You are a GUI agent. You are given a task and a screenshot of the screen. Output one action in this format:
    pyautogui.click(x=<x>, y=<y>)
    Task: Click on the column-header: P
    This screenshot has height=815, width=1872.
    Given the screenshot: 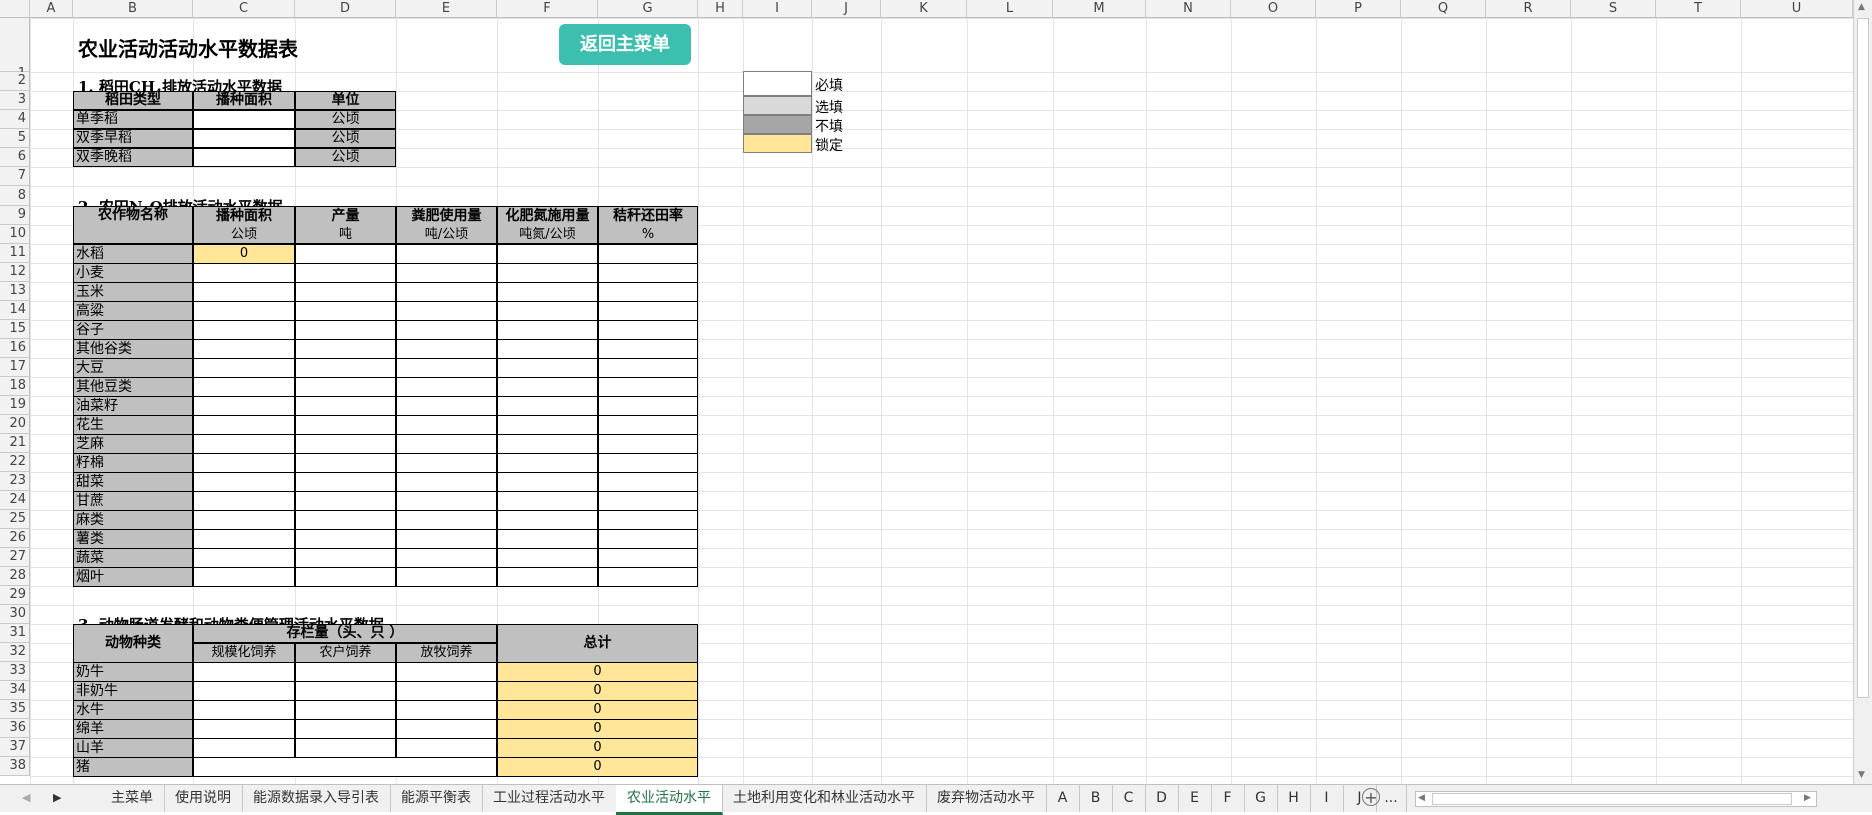 What is the action you would take?
    pyautogui.click(x=1358, y=9)
    